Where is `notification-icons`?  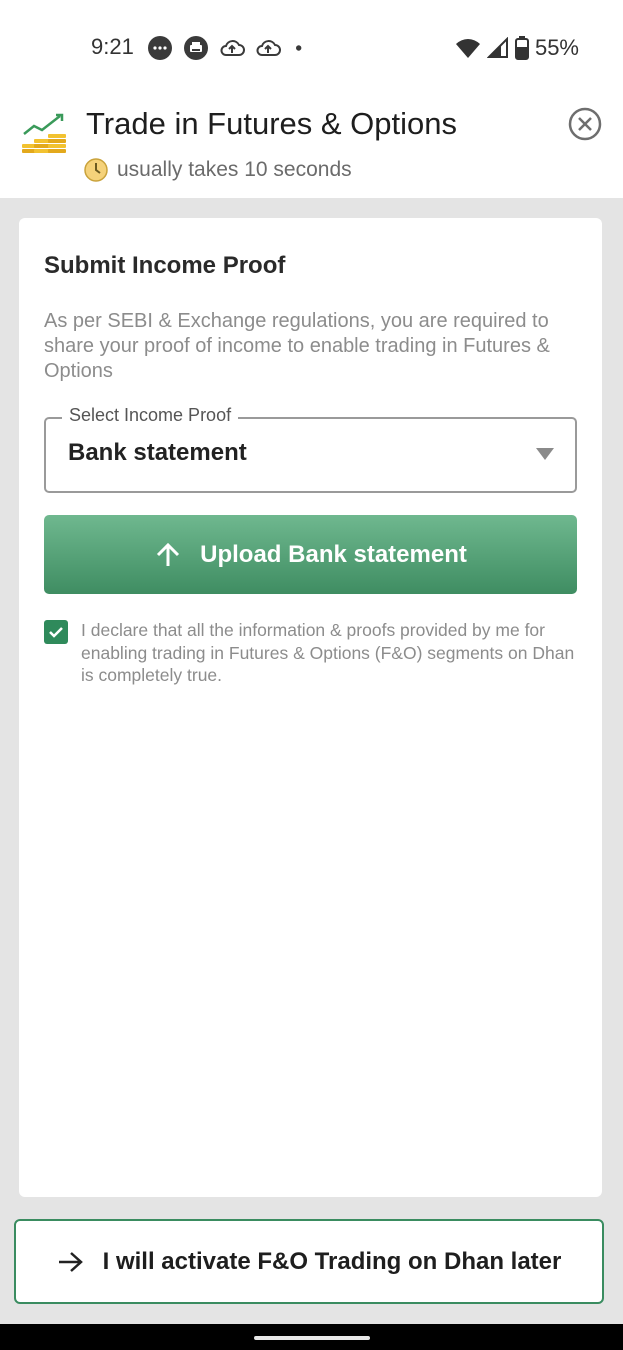 notification-icons is located at coordinates (229, 48).